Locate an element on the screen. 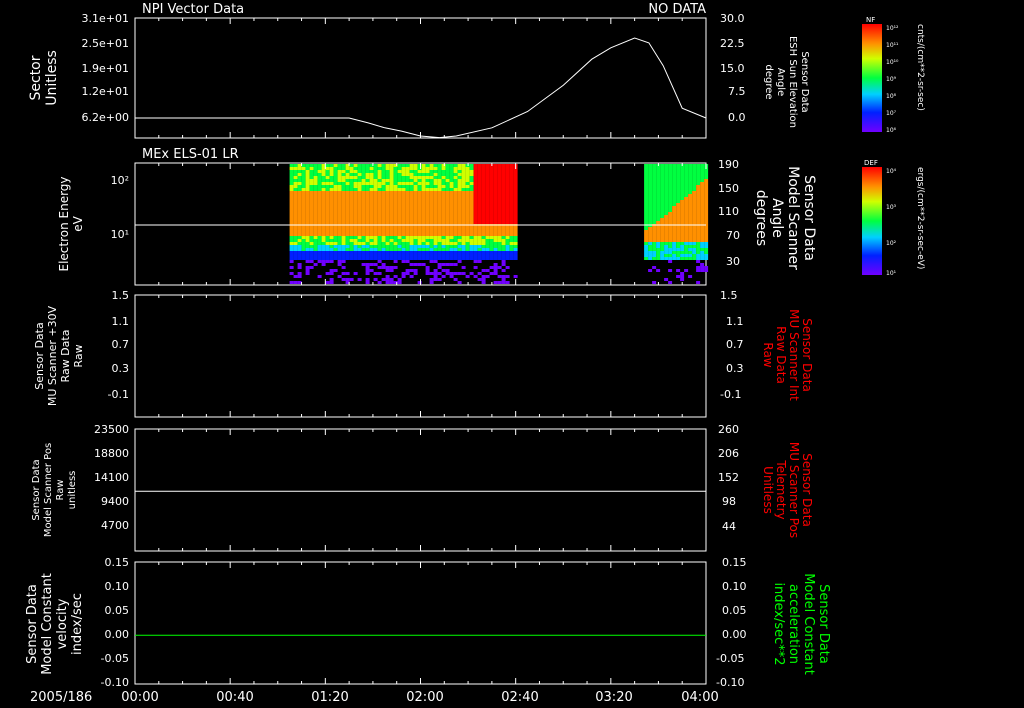 This screenshot has height=708, width=1024. p3-right-label-line: Raw Data is located at coordinates (781, 355).